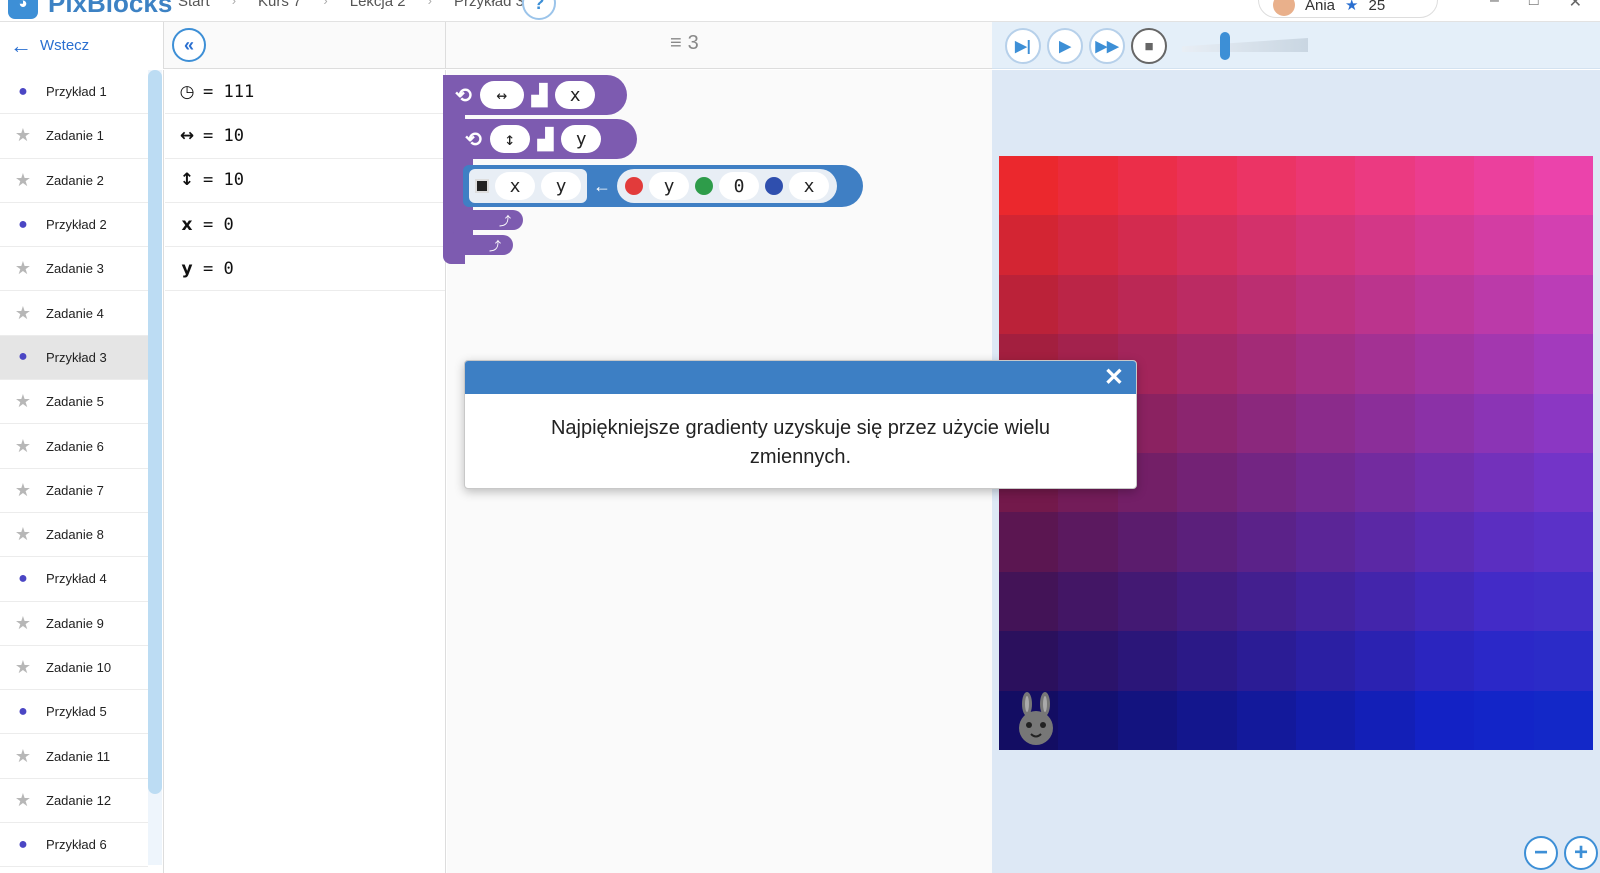 Image resolution: width=1600 pixels, height=873 pixels. What do you see at coordinates (305, 136) in the screenshot?
I see `variable-row: ↔ = 10` at bounding box center [305, 136].